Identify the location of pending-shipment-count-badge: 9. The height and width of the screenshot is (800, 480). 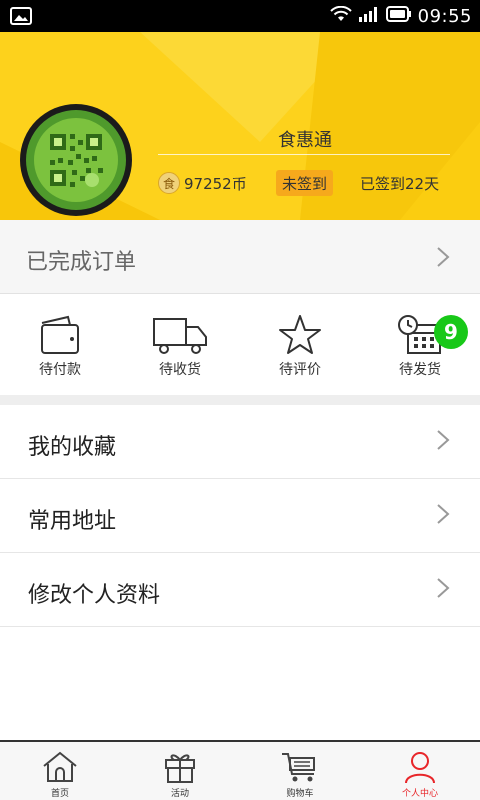
(451, 332).